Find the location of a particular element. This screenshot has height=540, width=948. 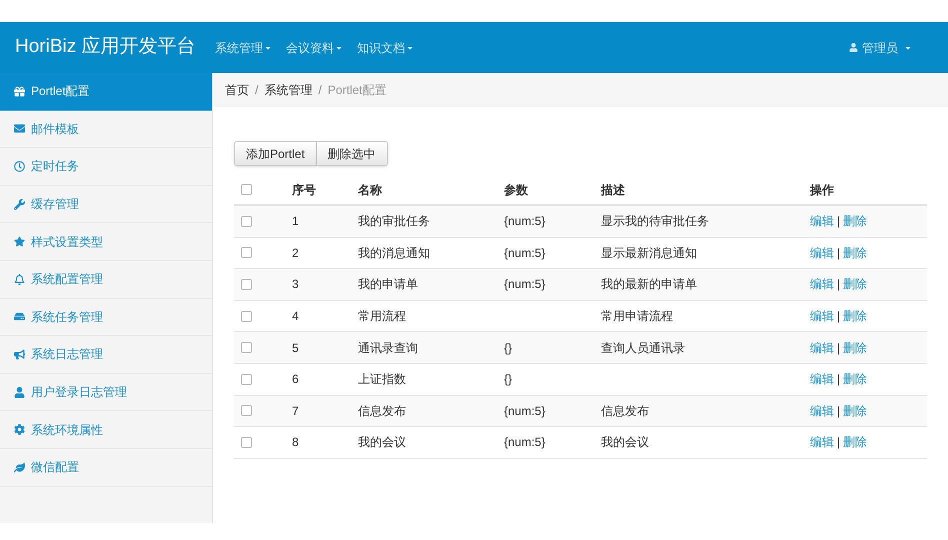

column-header: 参数 is located at coordinates (516, 190).